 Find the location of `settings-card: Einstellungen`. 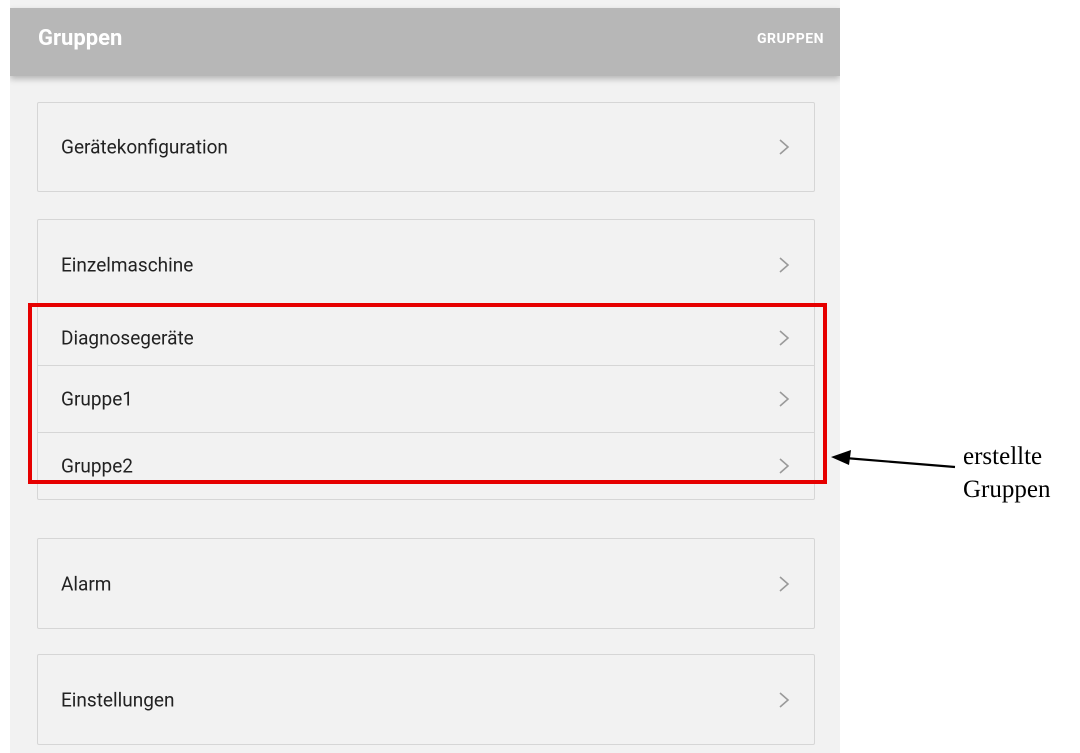

settings-card: Einstellungen is located at coordinates (426, 699).